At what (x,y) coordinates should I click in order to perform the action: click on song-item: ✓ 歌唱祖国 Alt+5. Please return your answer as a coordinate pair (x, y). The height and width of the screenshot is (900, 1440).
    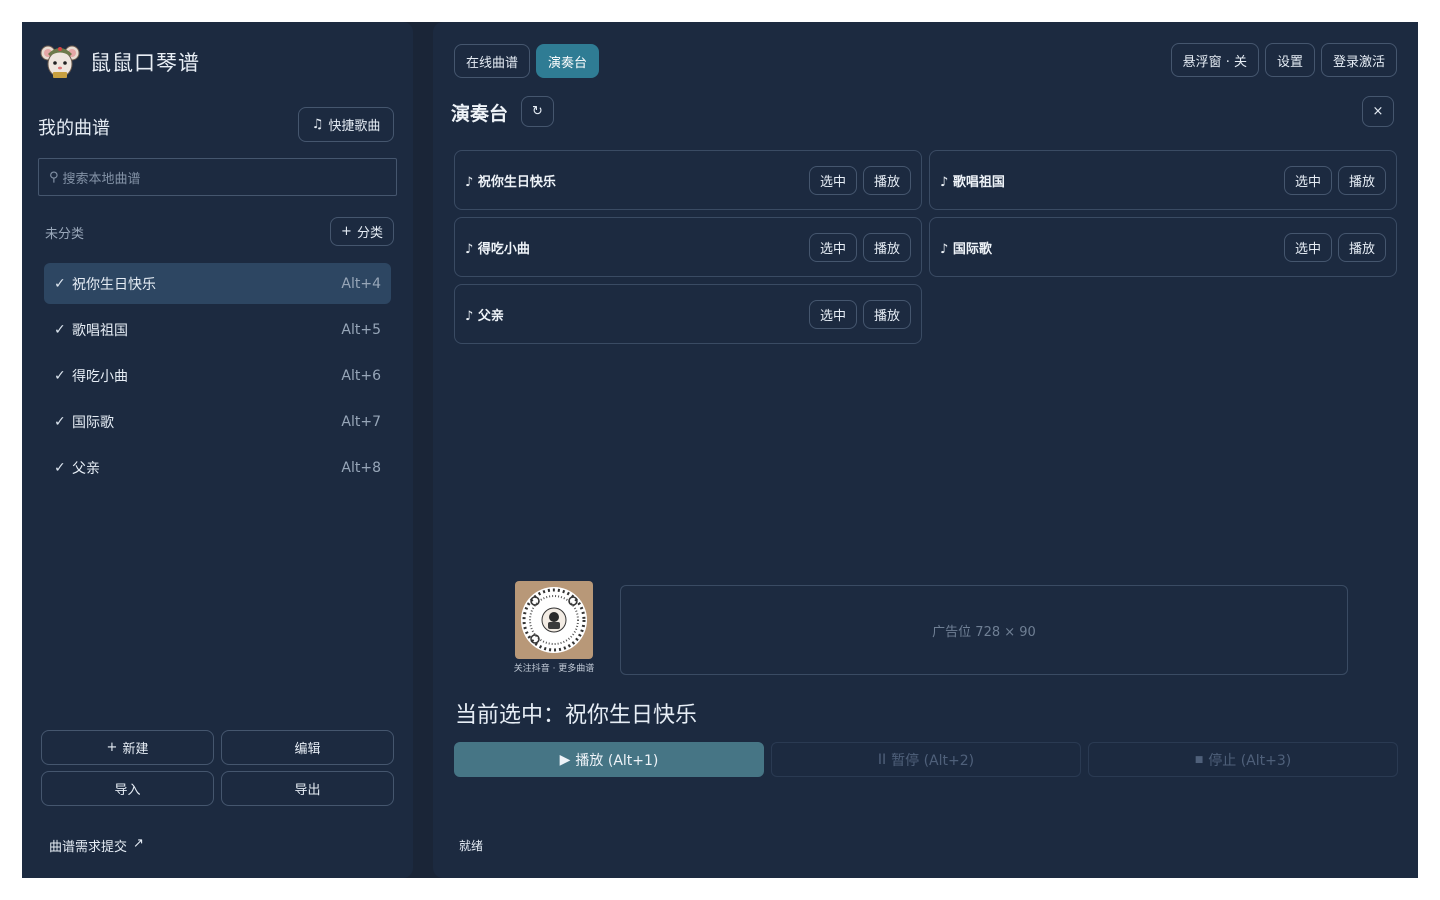
    Looking at the image, I should click on (217, 329).